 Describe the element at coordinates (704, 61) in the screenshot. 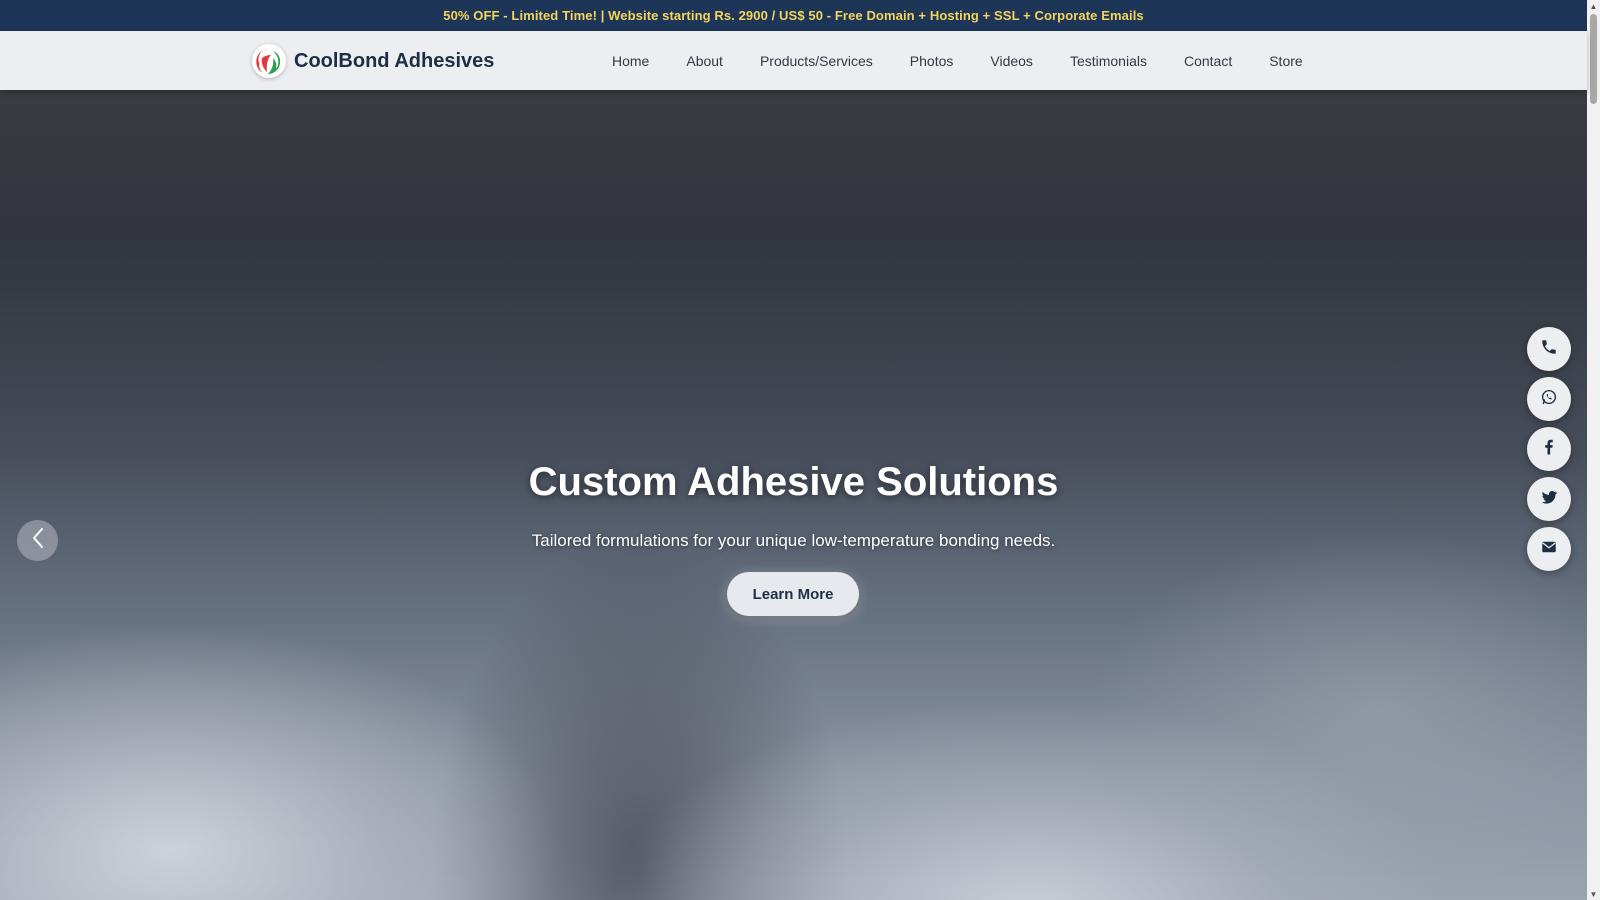

I see `nav-about: About` at that location.